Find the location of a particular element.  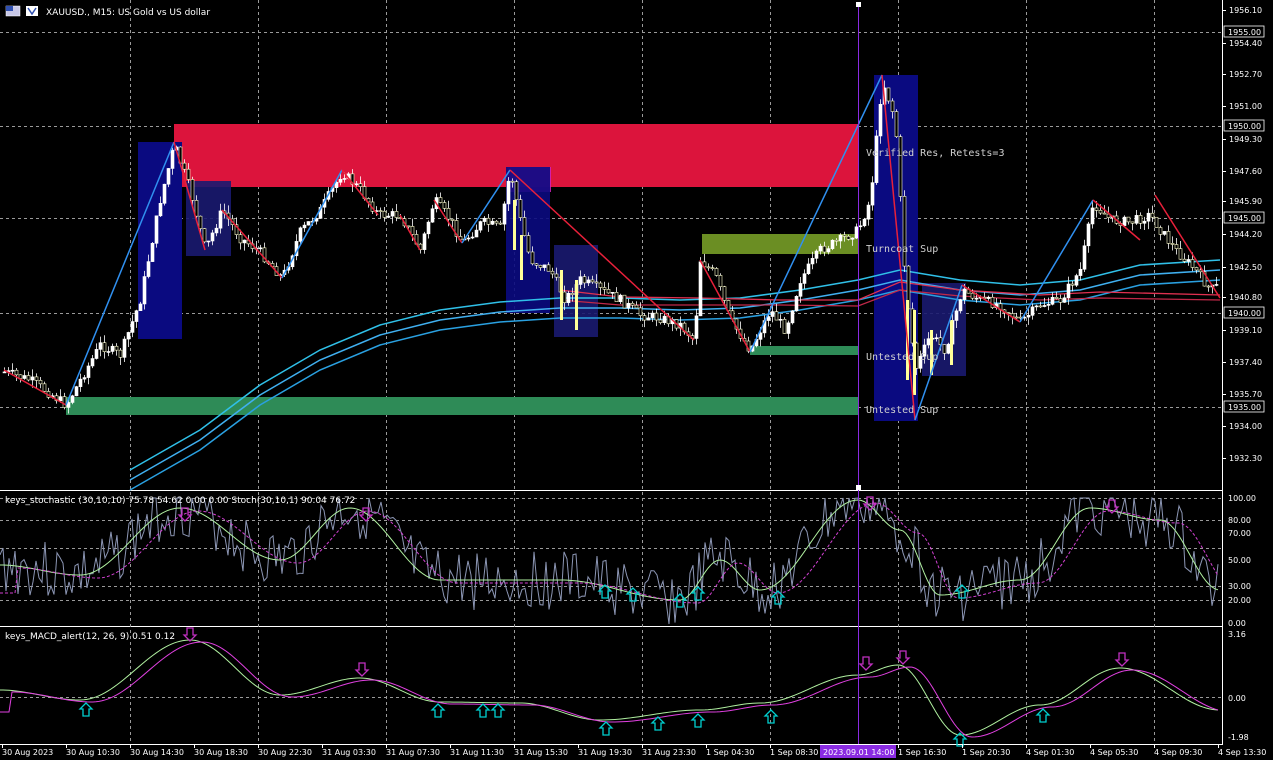

macd-label: keys_MACD_alert(12, 26, 9) 0.51 0.12 is located at coordinates (90, 637).